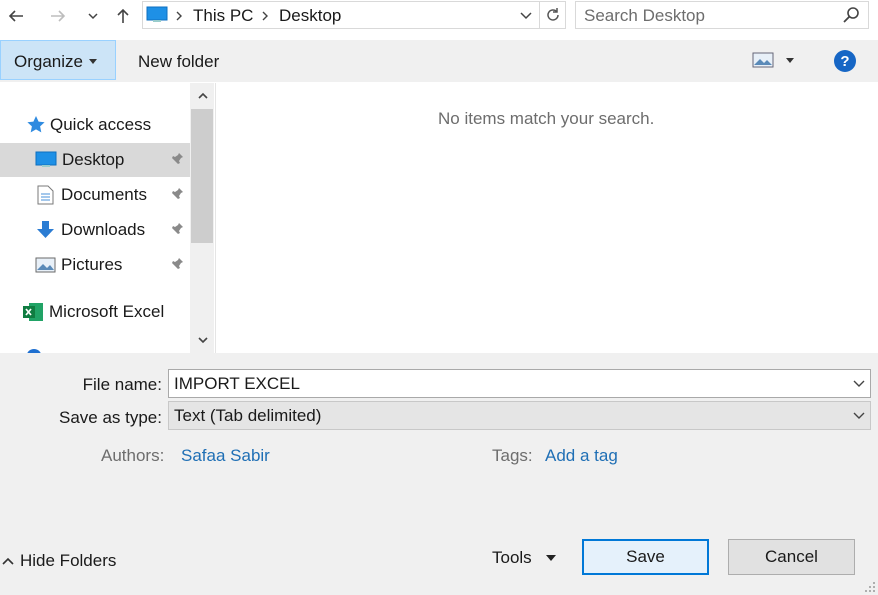 This screenshot has height=595, width=878. I want to click on nav-item-downloads: Downloads, so click(95, 230).